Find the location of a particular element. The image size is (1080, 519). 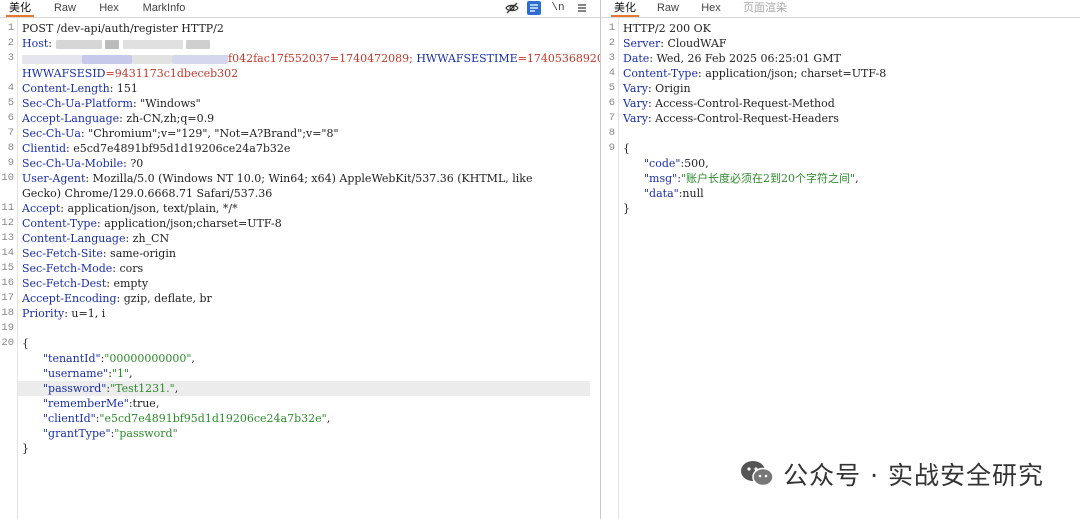

header-name: Date is located at coordinates (636, 58).